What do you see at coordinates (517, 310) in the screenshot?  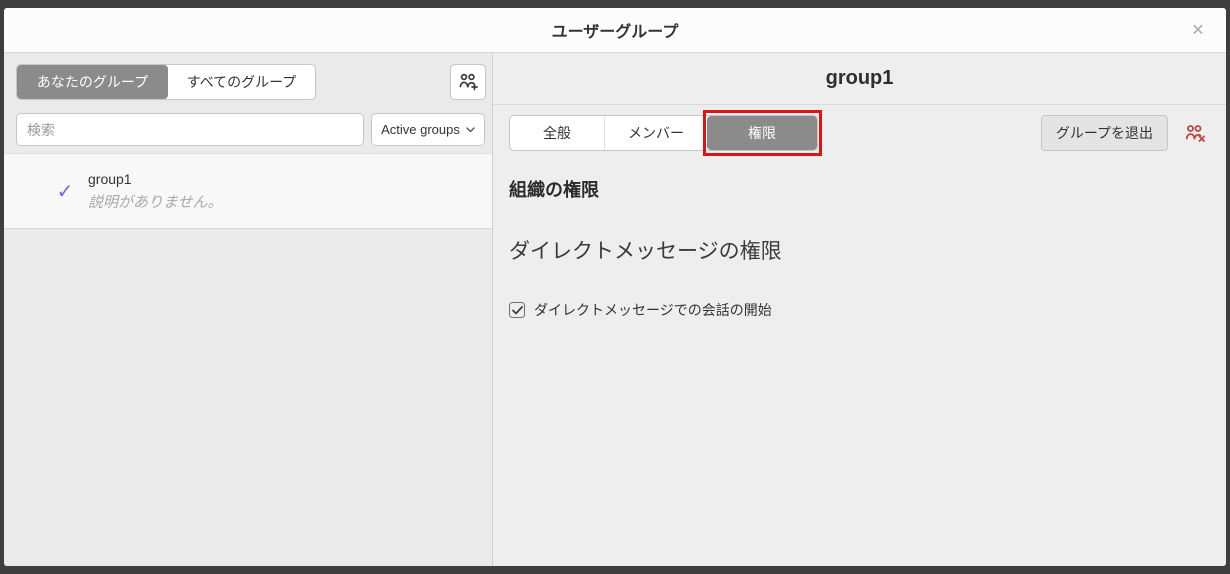 I see `checkbox-checked-icon` at bounding box center [517, 310].